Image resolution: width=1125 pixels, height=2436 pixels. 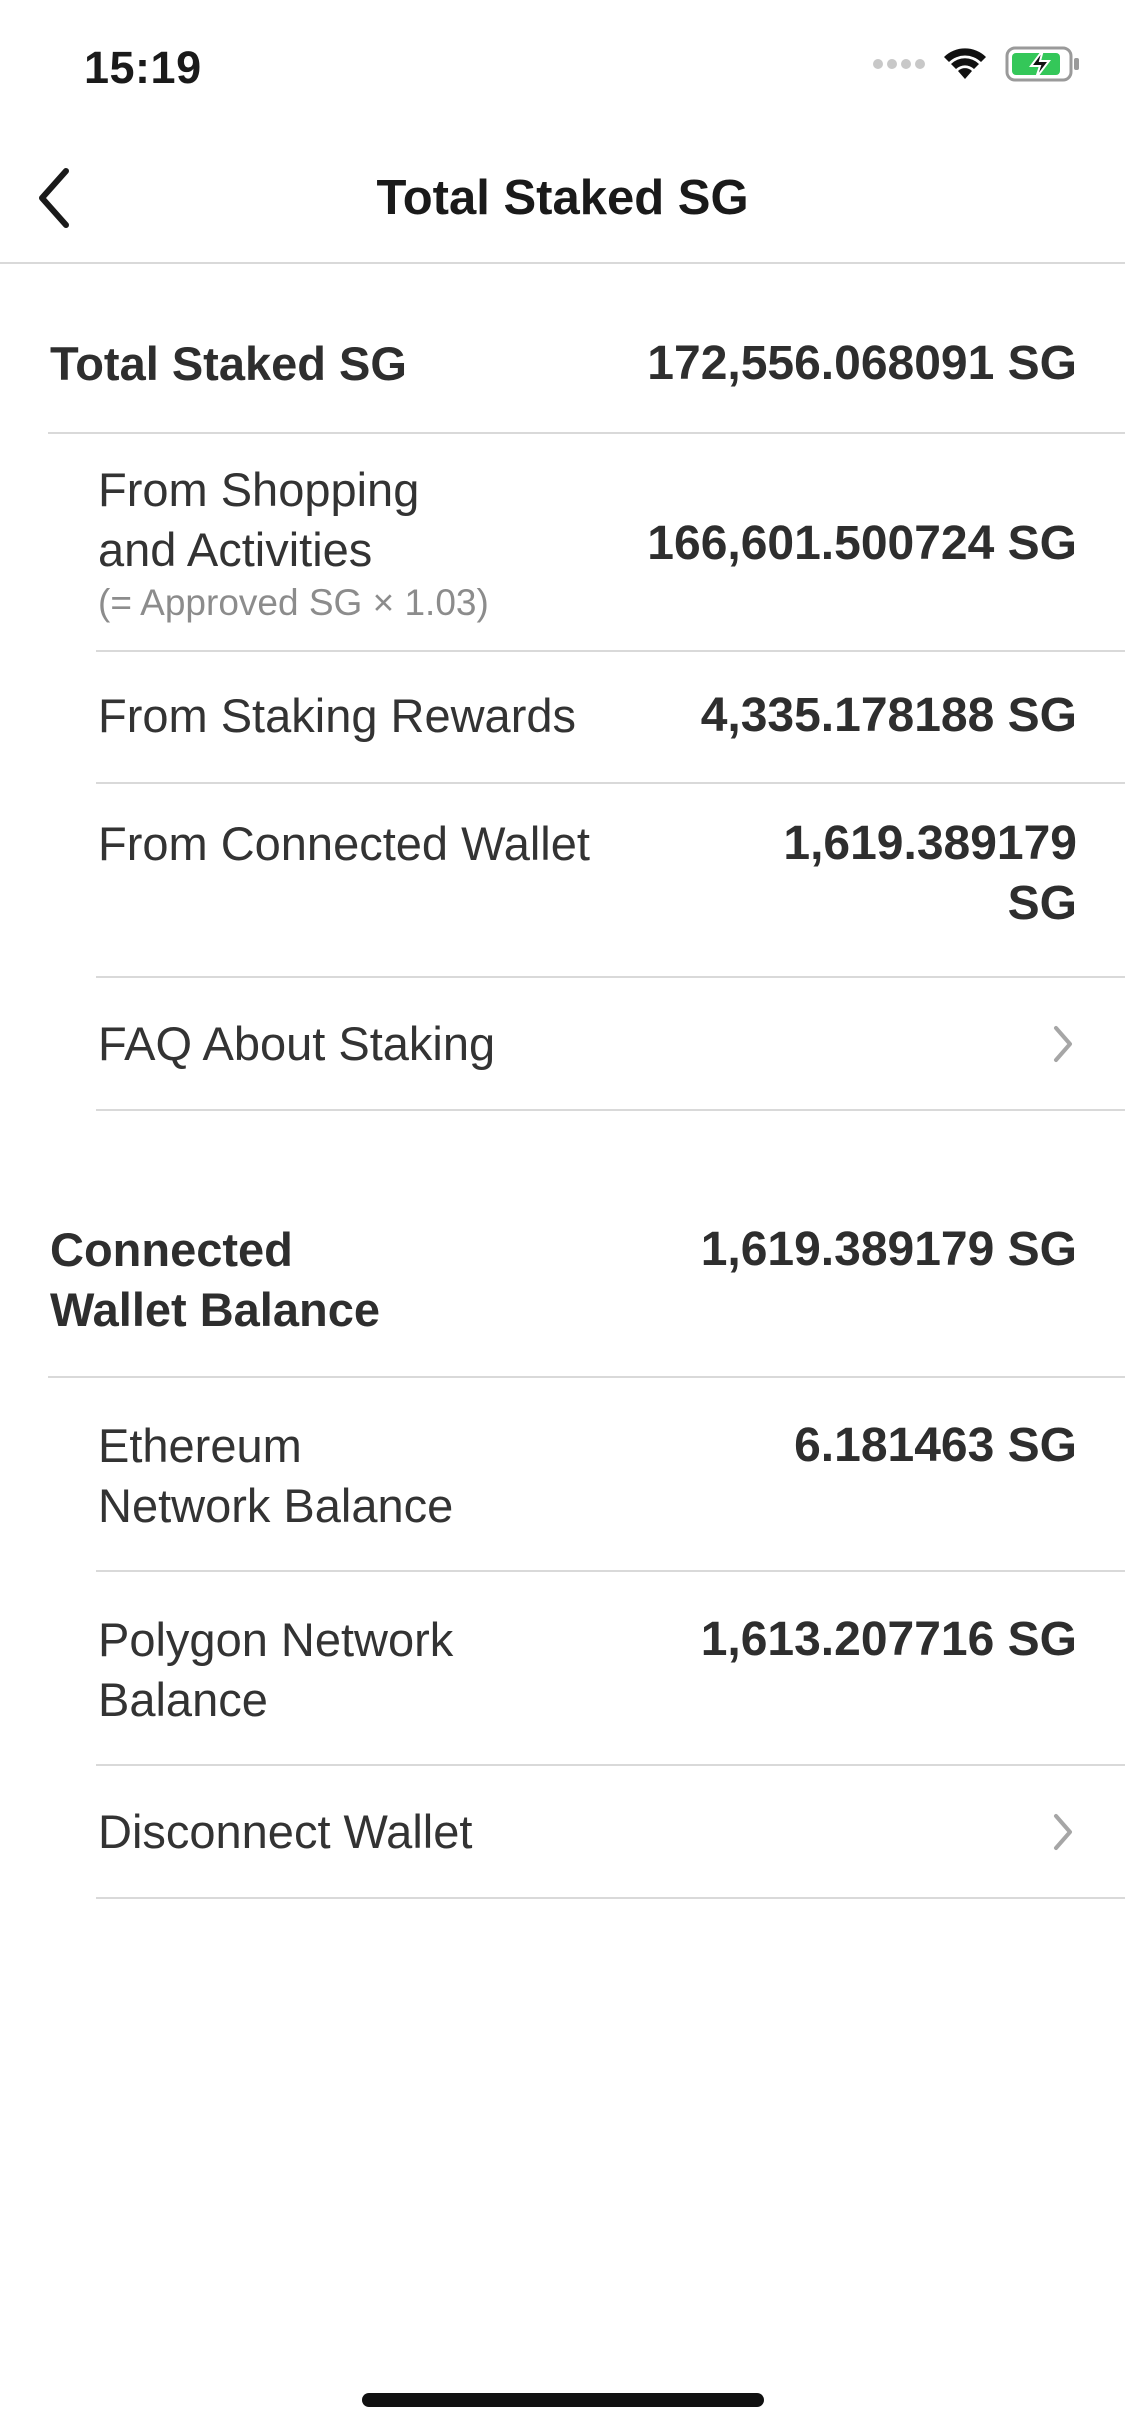 What do you see at coordinates (285, 1831) in the screenshot?
I see `disconnect-wallet-label: Disconnect Wallet` at bounding box center [285, 1831].